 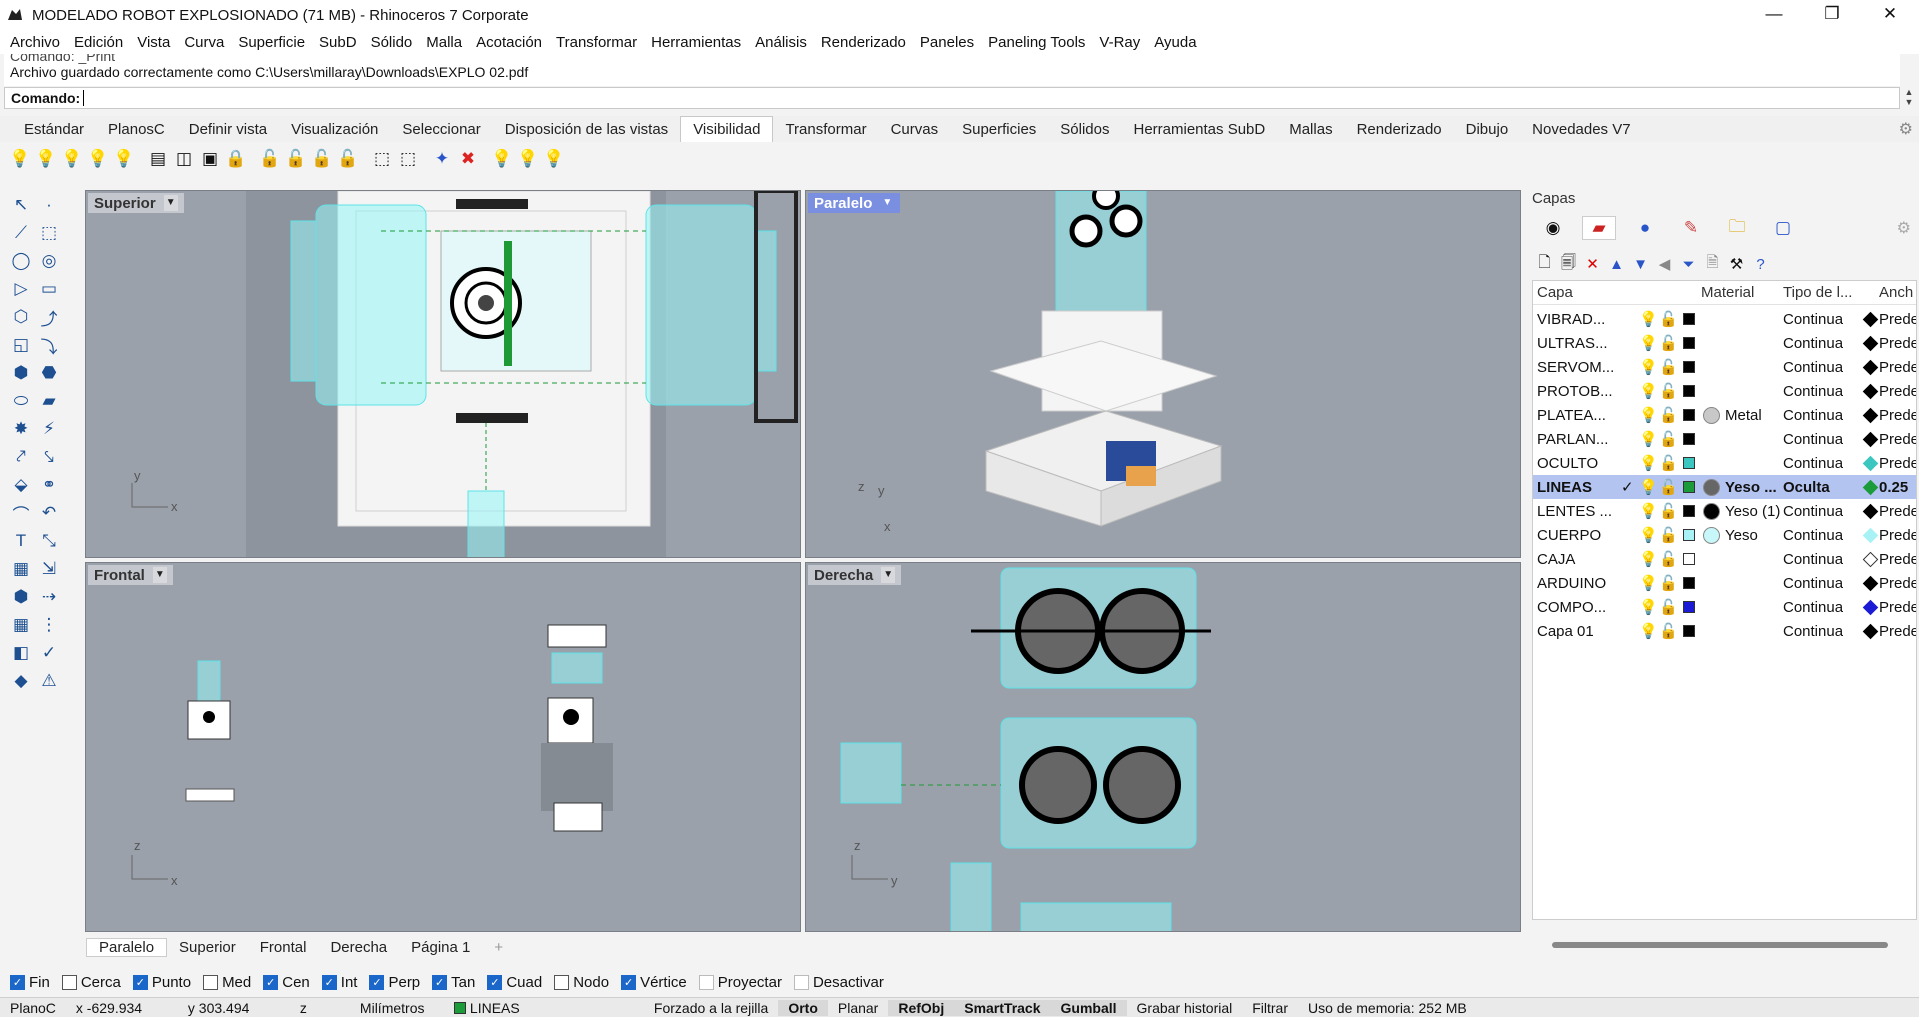 What do you see at coordinates (782, 42) in the screenshot?
I see `menu-analisis: Análisis` at bounding box center [782, 42].